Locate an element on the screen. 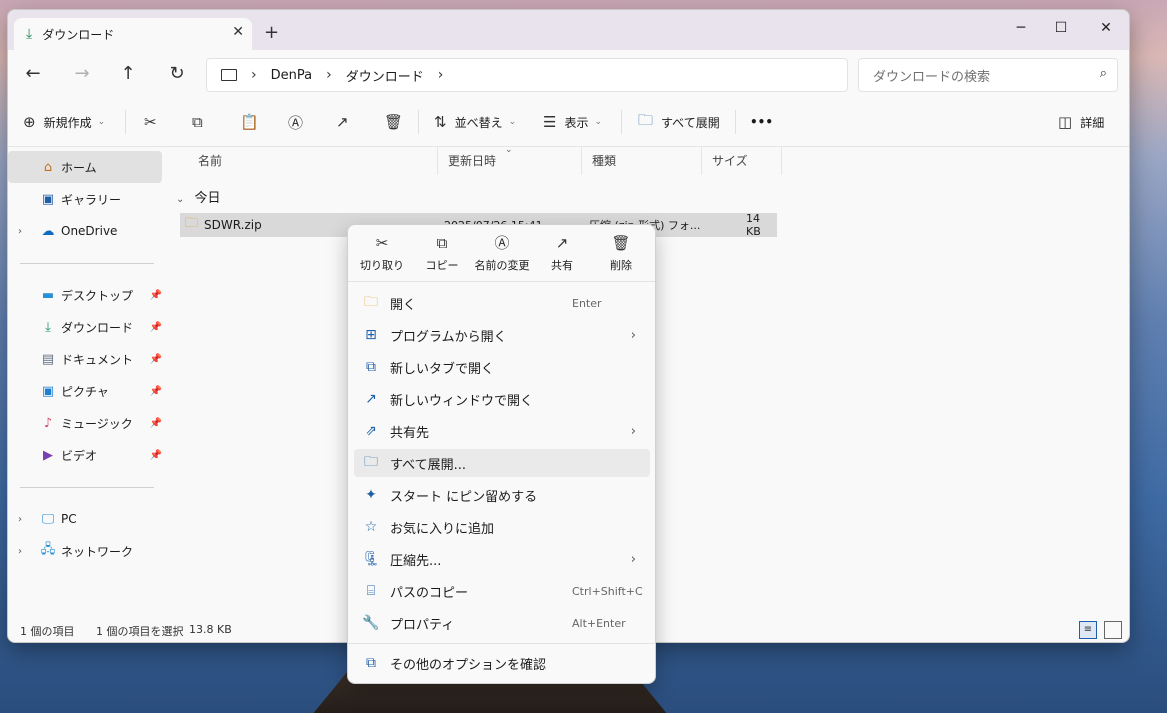 The image size is (1167, 713). back-button: ← is located at coordinates (33, 73).